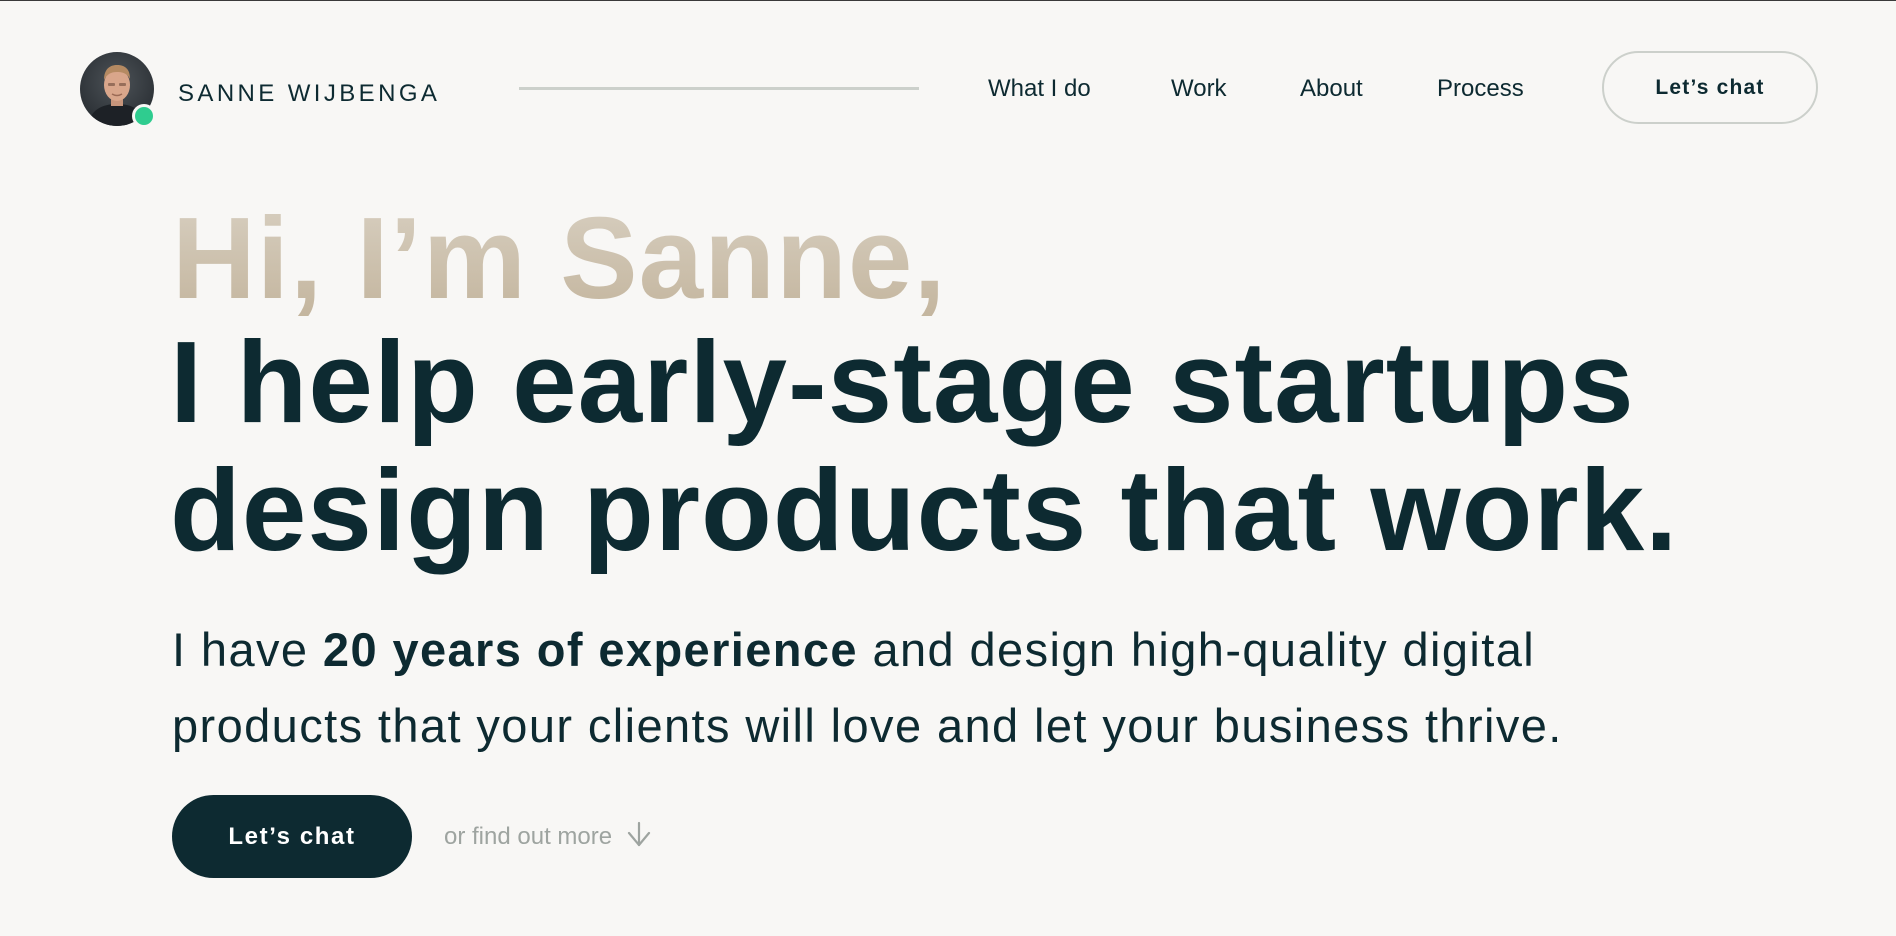 This screenshot has width=1896, height=936. What do you see at coordinates (902, 382) in the screenshot?
I see `hero-headline-line-1: I help early-stage startups` at bounding box center [902, 382].